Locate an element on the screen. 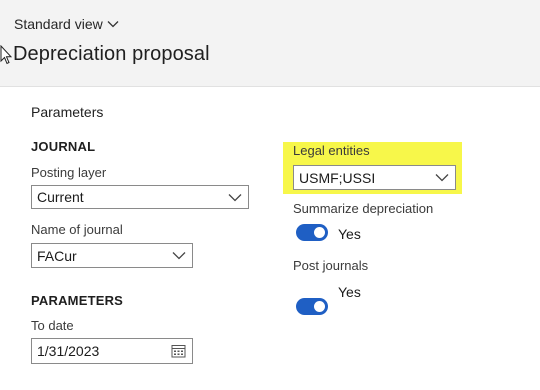 This screenshot has height=390, width=540. summarize-depreciation-toggle is located at coordinates (312, 232).